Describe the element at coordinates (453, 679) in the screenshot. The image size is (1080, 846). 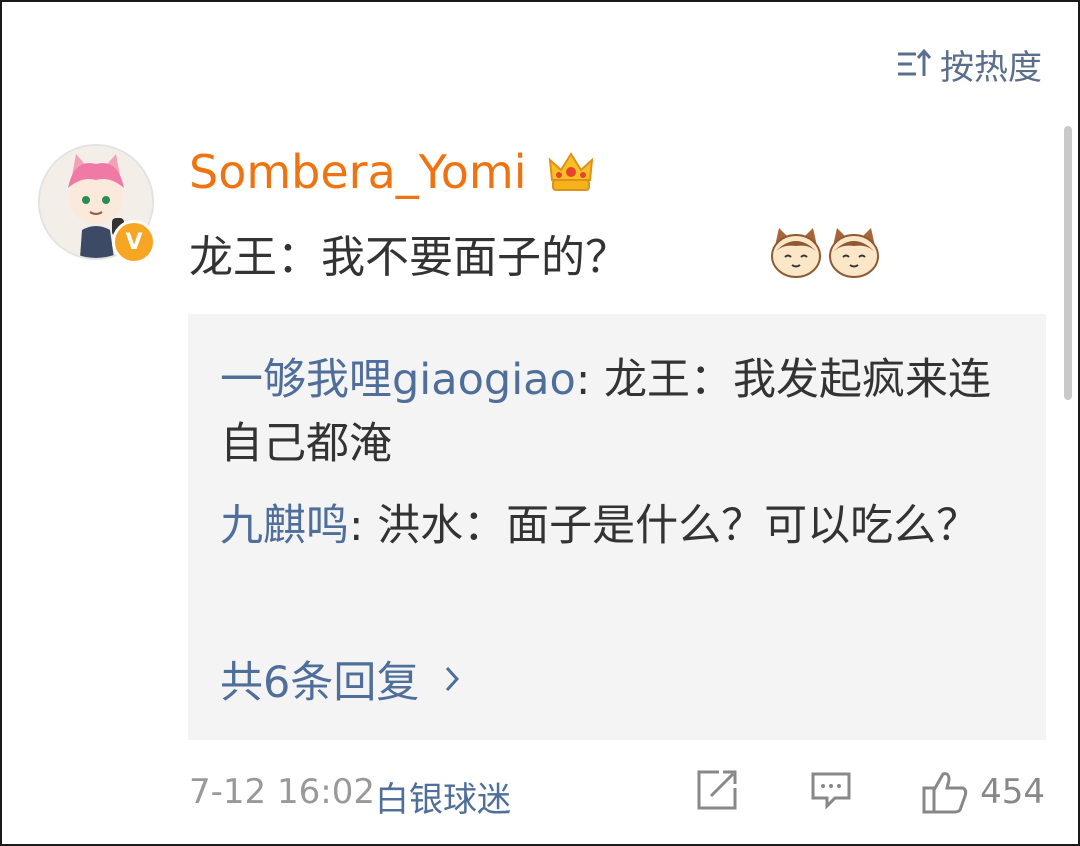
I see `chevron-right-icon` at that location.